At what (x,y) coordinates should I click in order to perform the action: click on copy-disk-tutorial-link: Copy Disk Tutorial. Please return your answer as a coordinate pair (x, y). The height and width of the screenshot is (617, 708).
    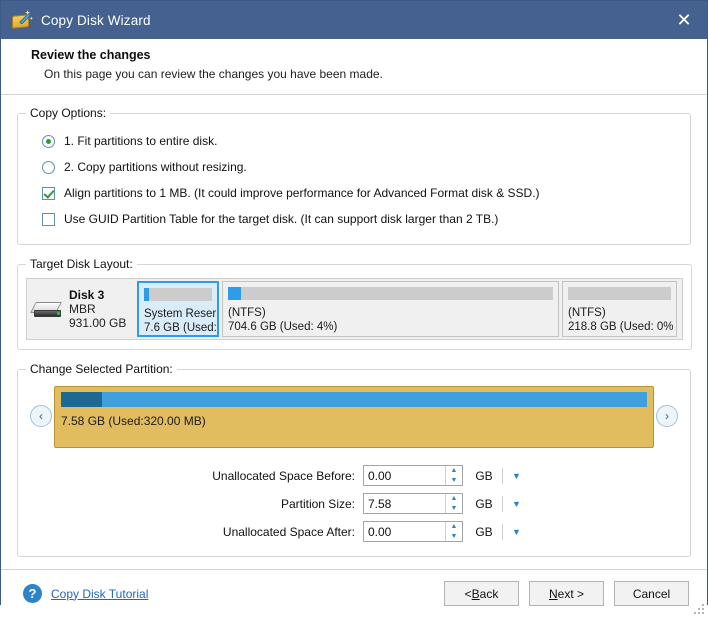
    Looking at the image, I should click on (99, 594).